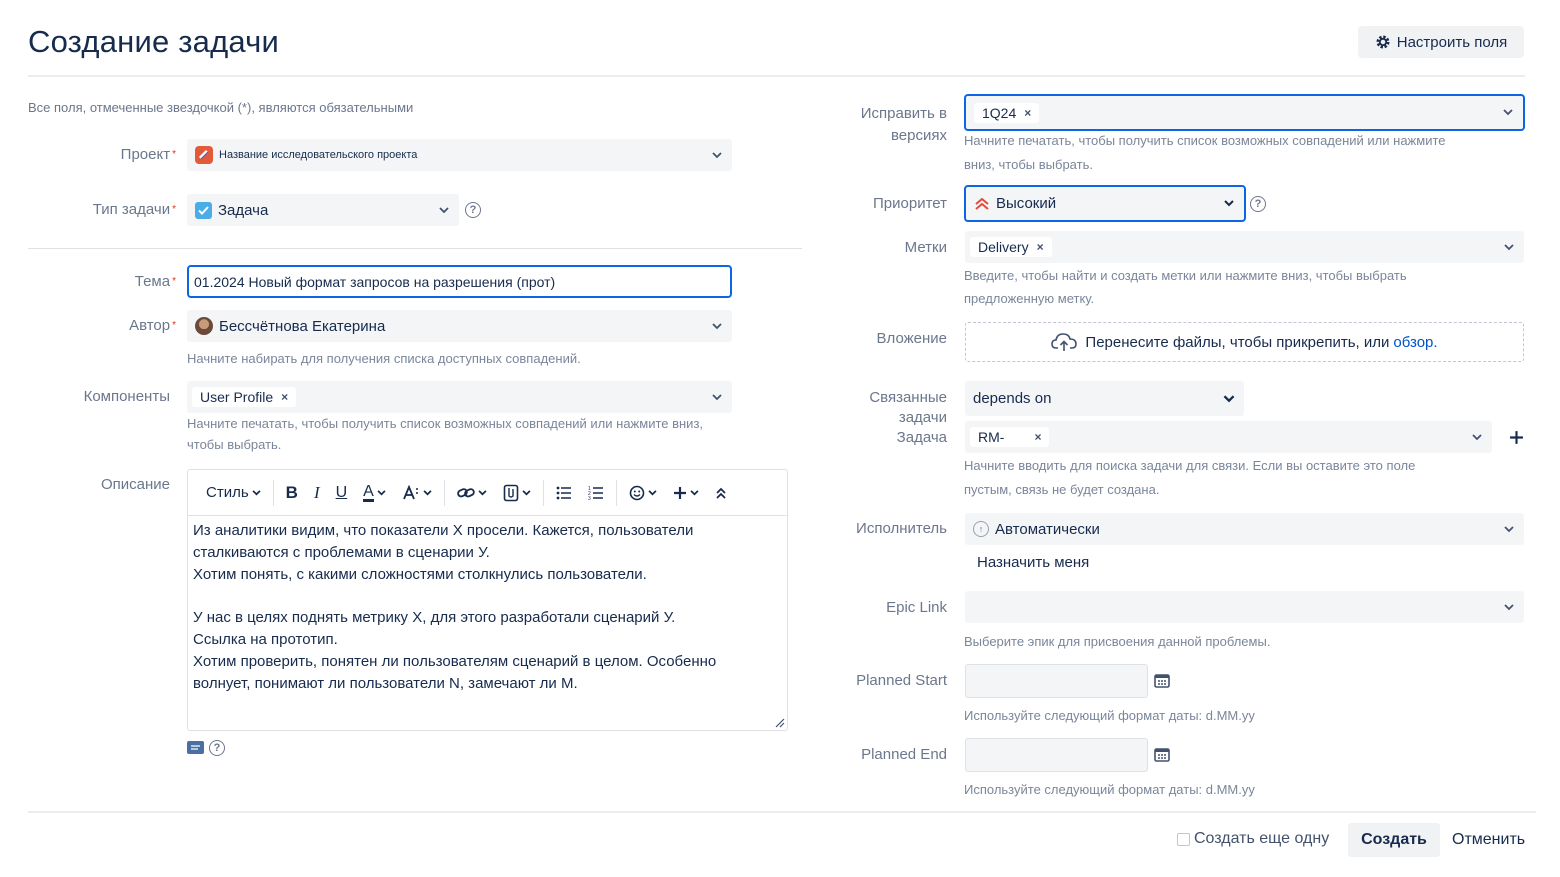  I want to click on browse-link: обзор., so click(1415, 342).